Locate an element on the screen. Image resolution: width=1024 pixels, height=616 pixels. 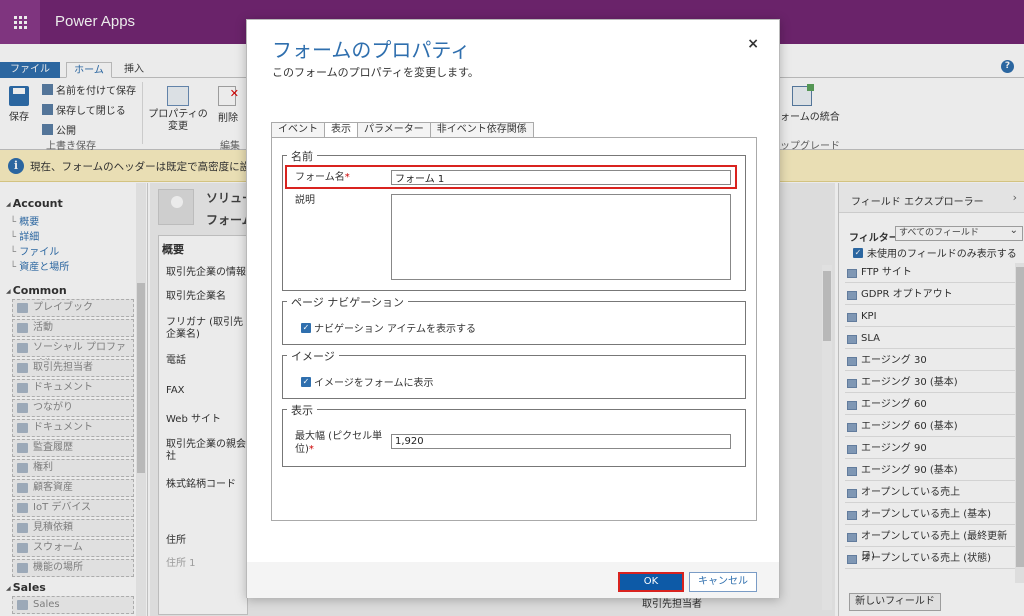
dialog-tabs: イベント 表示 パラメーター 非イベント依存関係 is located at coordinates (402, 130).